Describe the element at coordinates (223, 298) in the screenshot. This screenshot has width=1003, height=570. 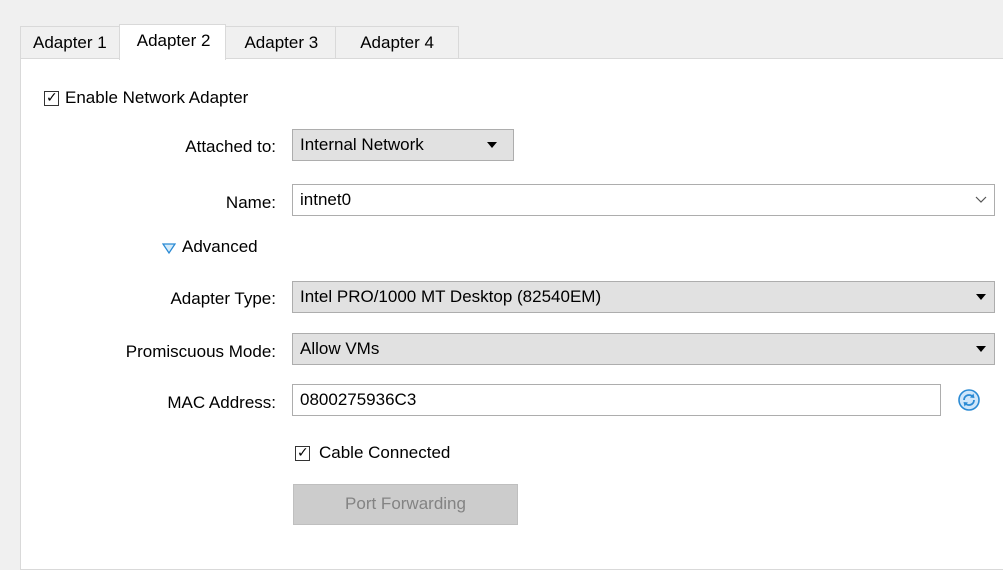
I see `adapter-type-label: Adapter Type:` at that location.